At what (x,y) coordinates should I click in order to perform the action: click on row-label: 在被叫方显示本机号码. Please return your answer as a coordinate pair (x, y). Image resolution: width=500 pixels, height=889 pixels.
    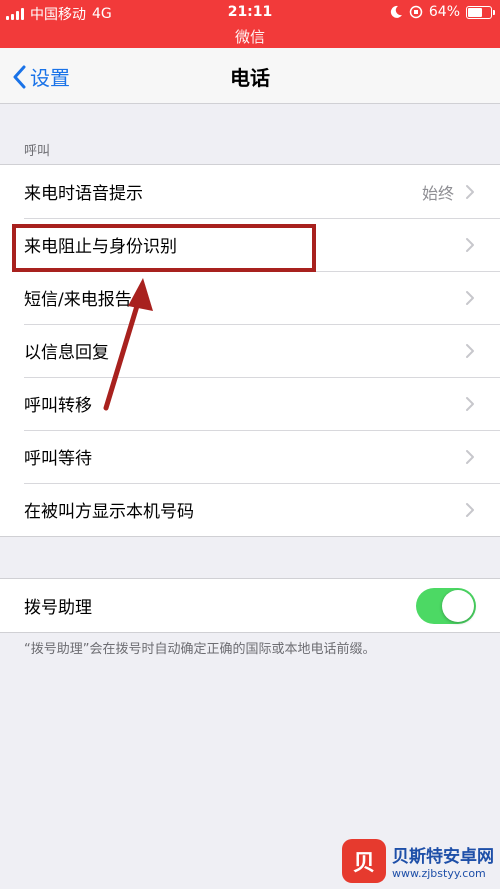
    Looking at the image, I should click on (109, 512).